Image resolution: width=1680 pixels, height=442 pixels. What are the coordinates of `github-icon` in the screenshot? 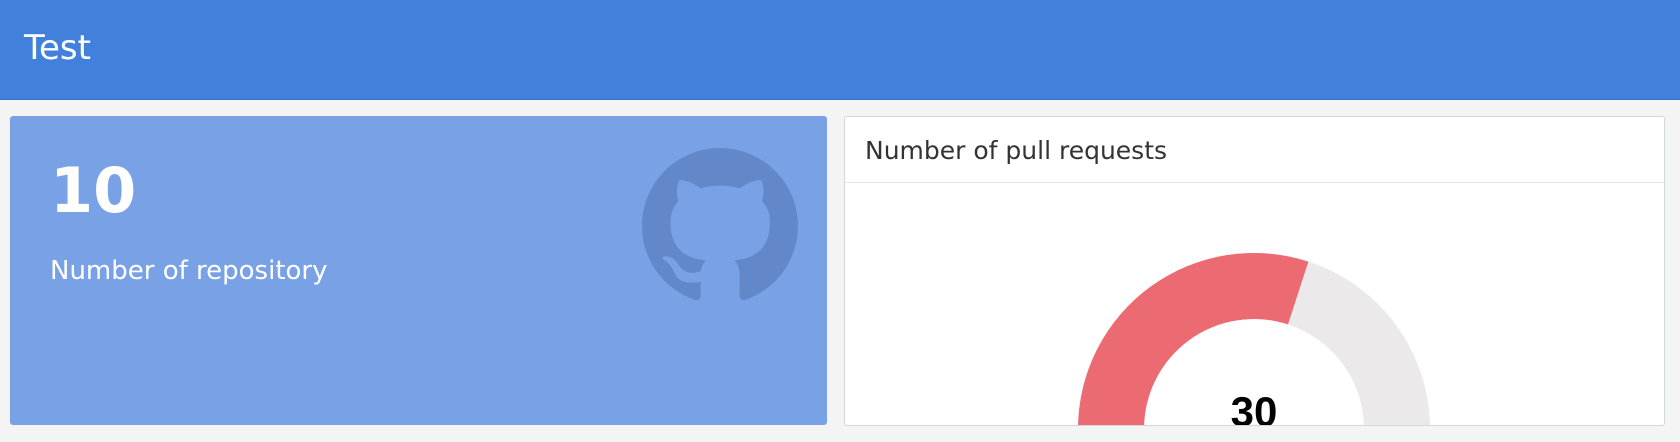 It's located at (720, 224).